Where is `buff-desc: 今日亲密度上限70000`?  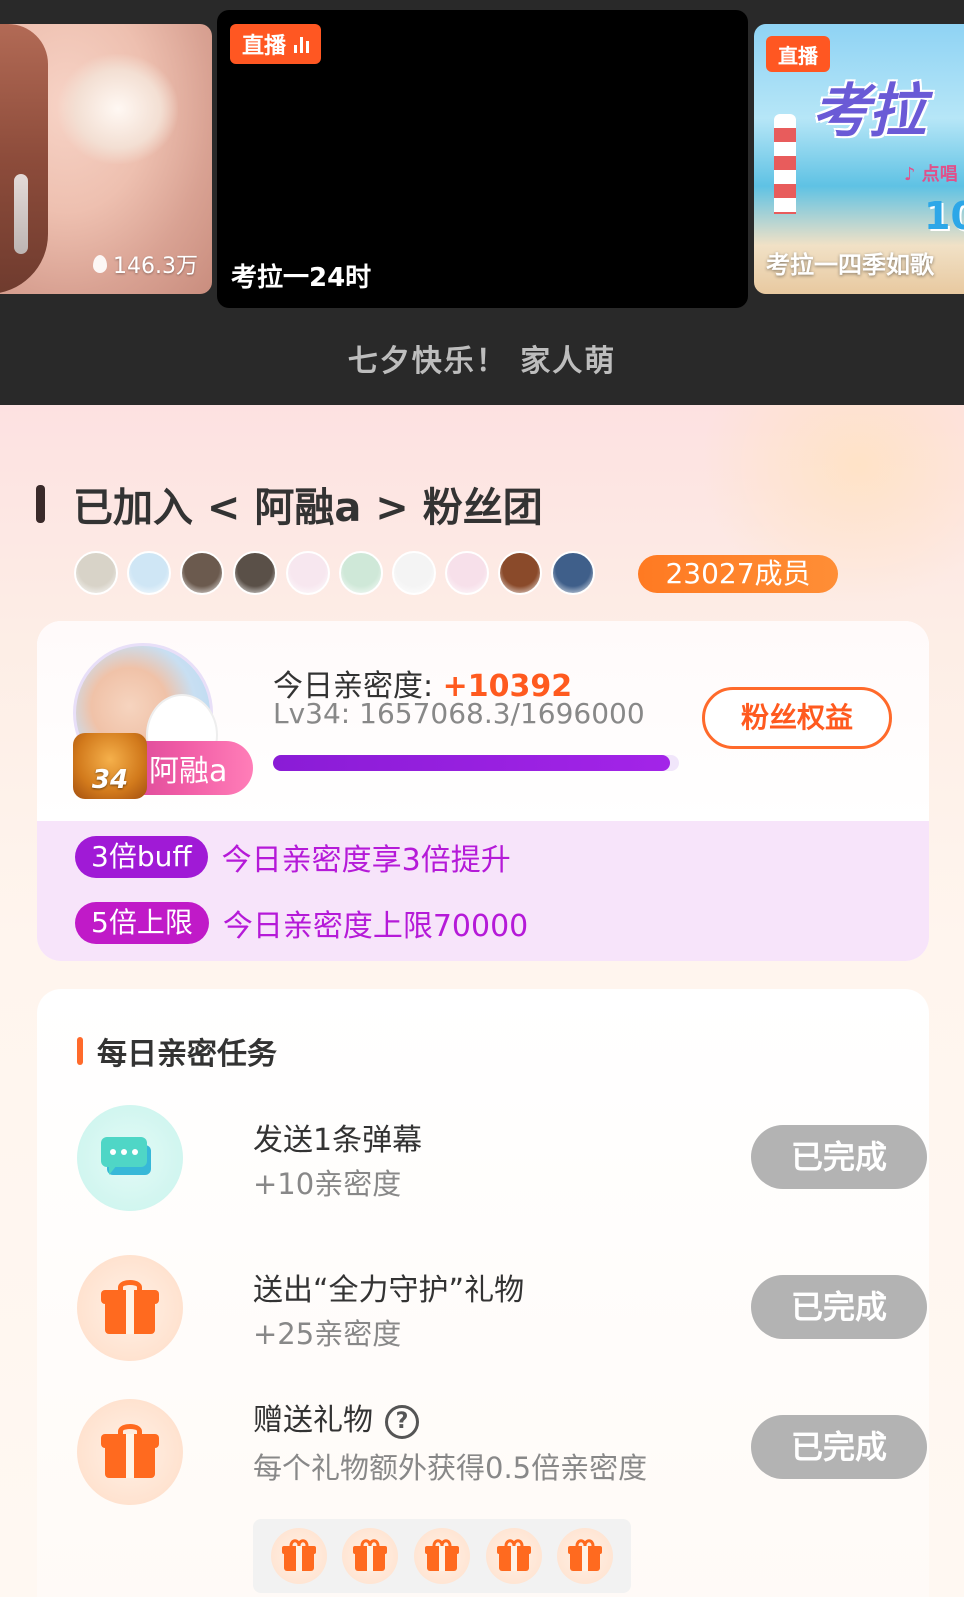 buff-desc: 今日亲密度上限70000 is located at coordinates (375, 926).